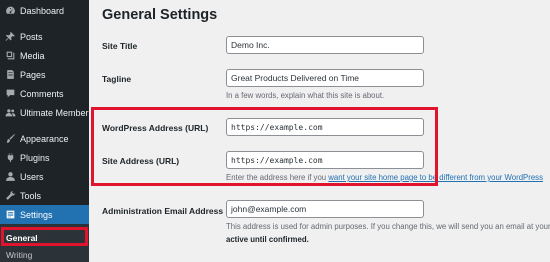 This screenshot has width=550, height=262. I want to click on sidebar-item-pages: Pages, so click(44, 74).